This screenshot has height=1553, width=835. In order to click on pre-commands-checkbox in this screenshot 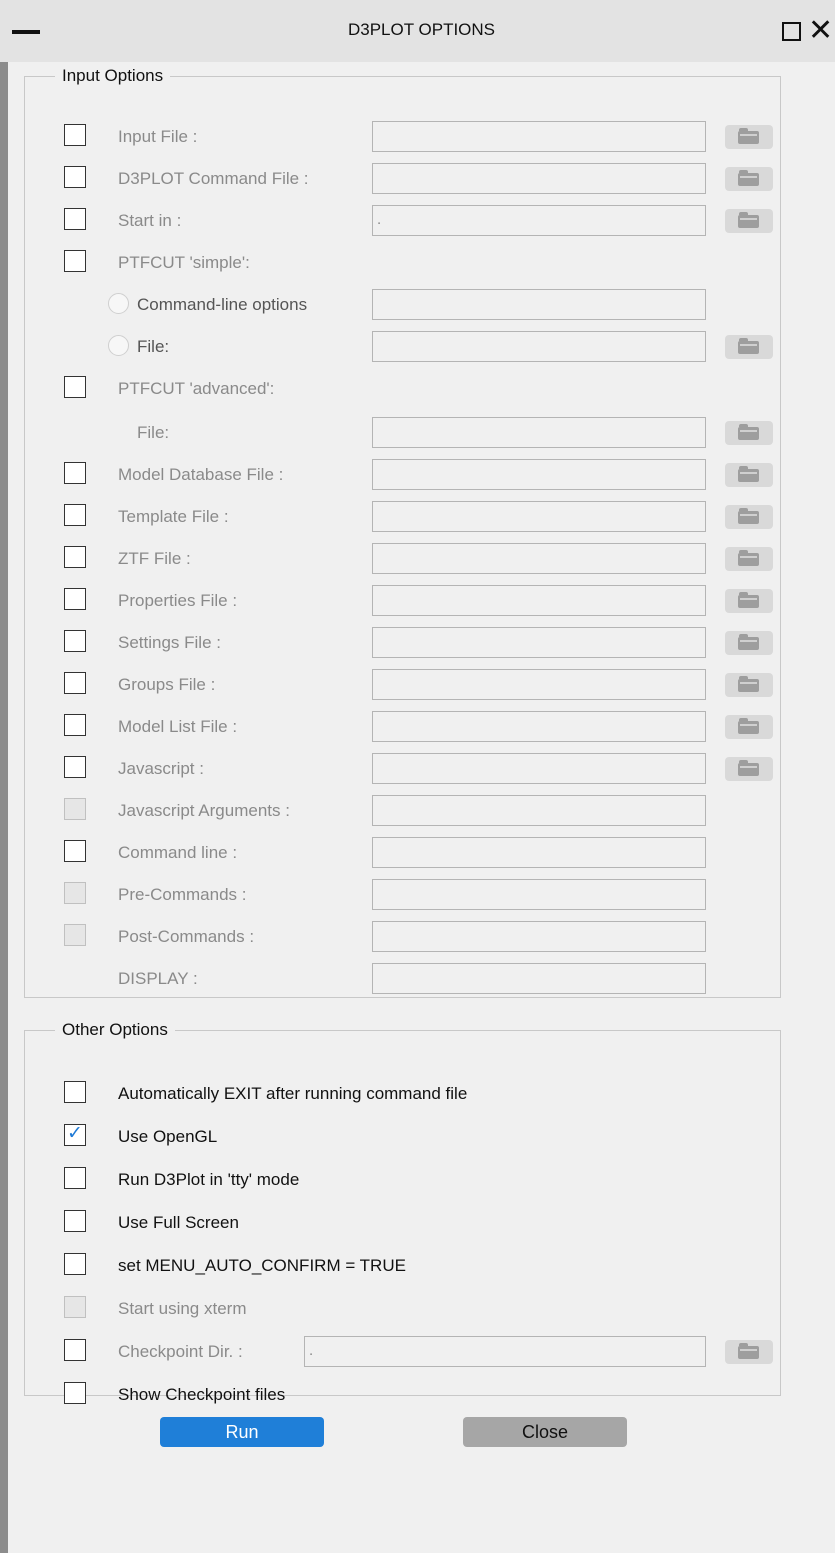, I will do `click(75, 893)`.